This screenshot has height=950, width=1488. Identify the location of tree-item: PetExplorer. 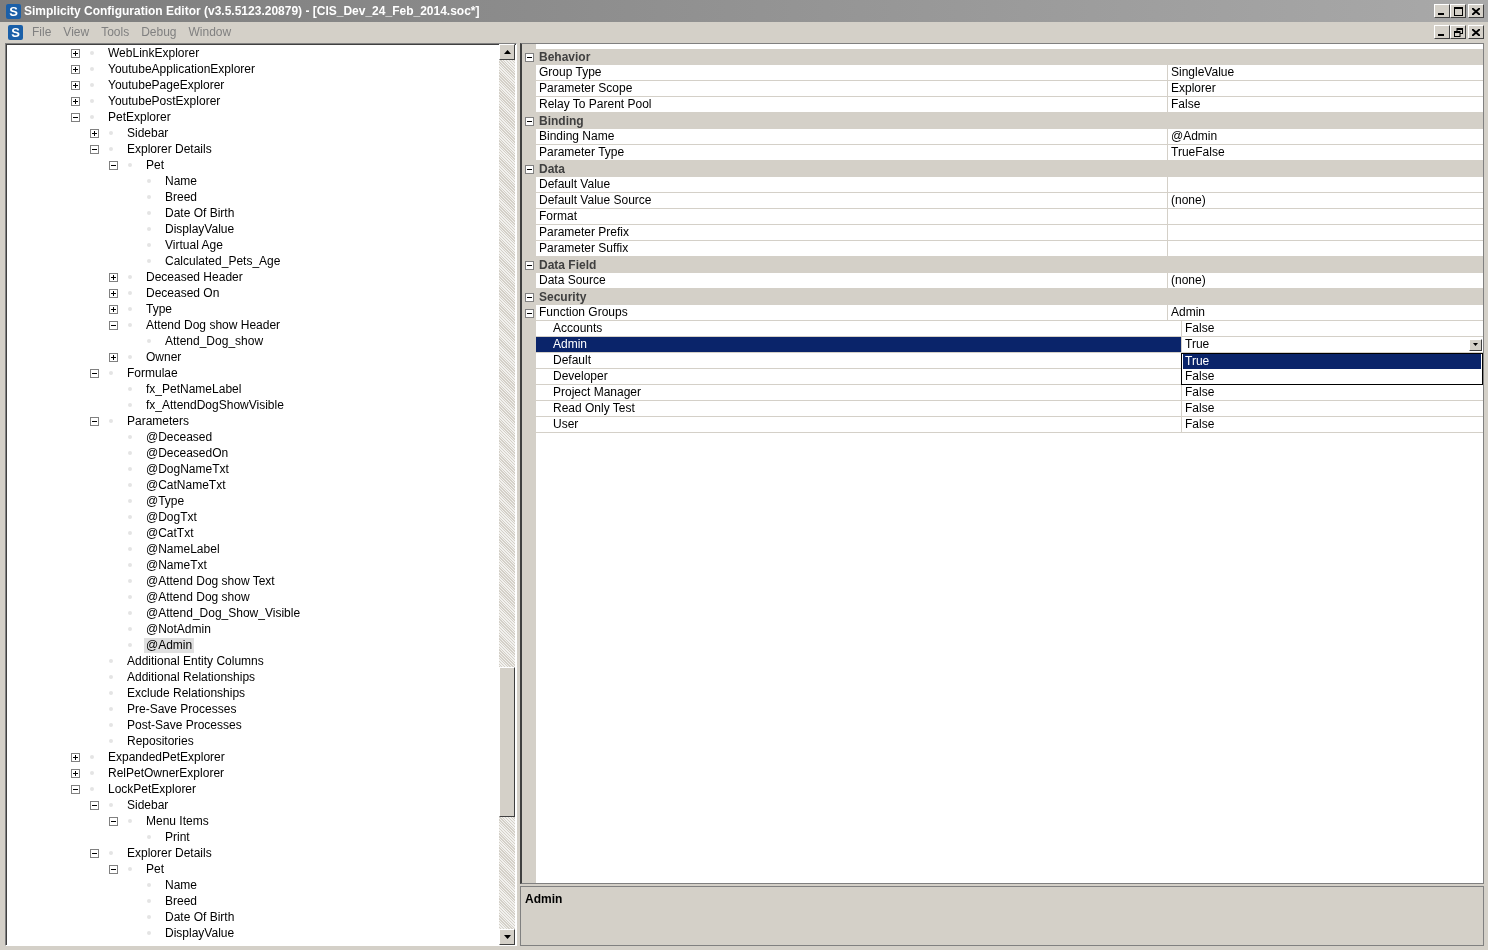
(139, 117).